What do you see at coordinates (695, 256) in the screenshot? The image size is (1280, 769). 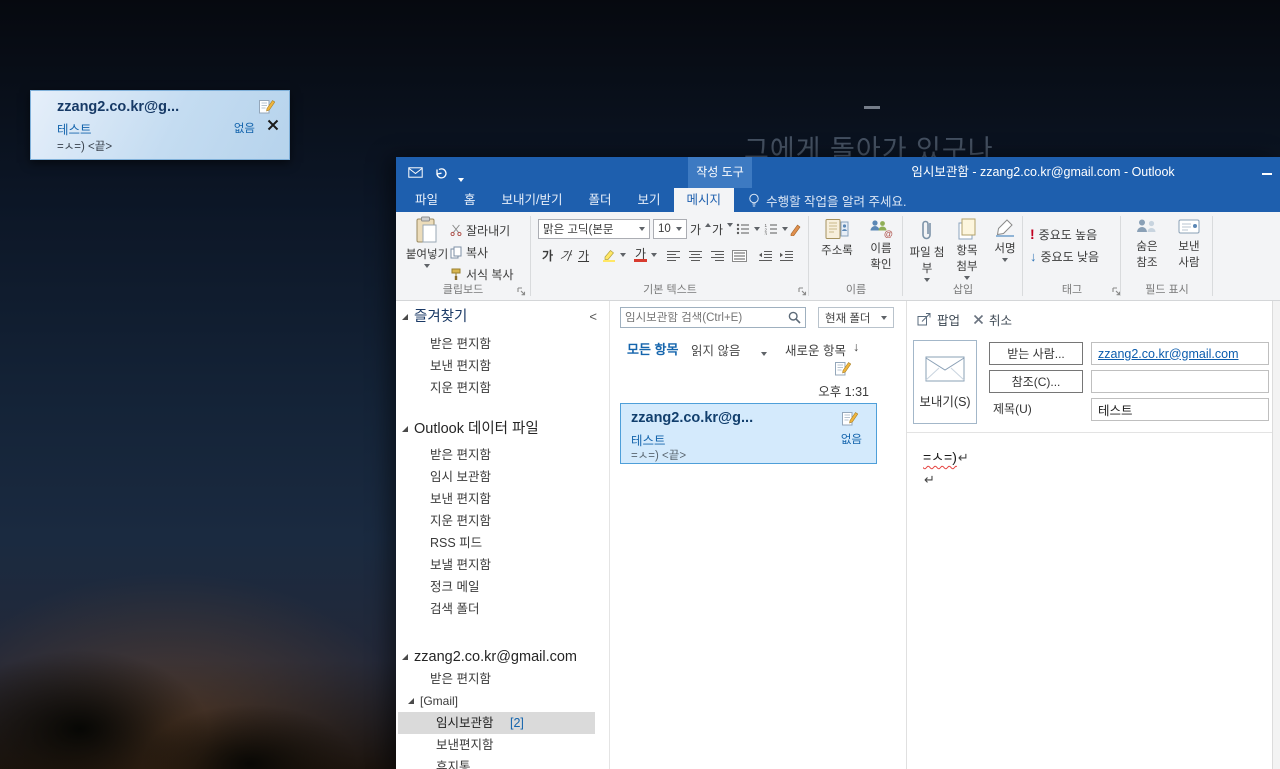 I see `align-center-button` at bounding box center [695, 256].